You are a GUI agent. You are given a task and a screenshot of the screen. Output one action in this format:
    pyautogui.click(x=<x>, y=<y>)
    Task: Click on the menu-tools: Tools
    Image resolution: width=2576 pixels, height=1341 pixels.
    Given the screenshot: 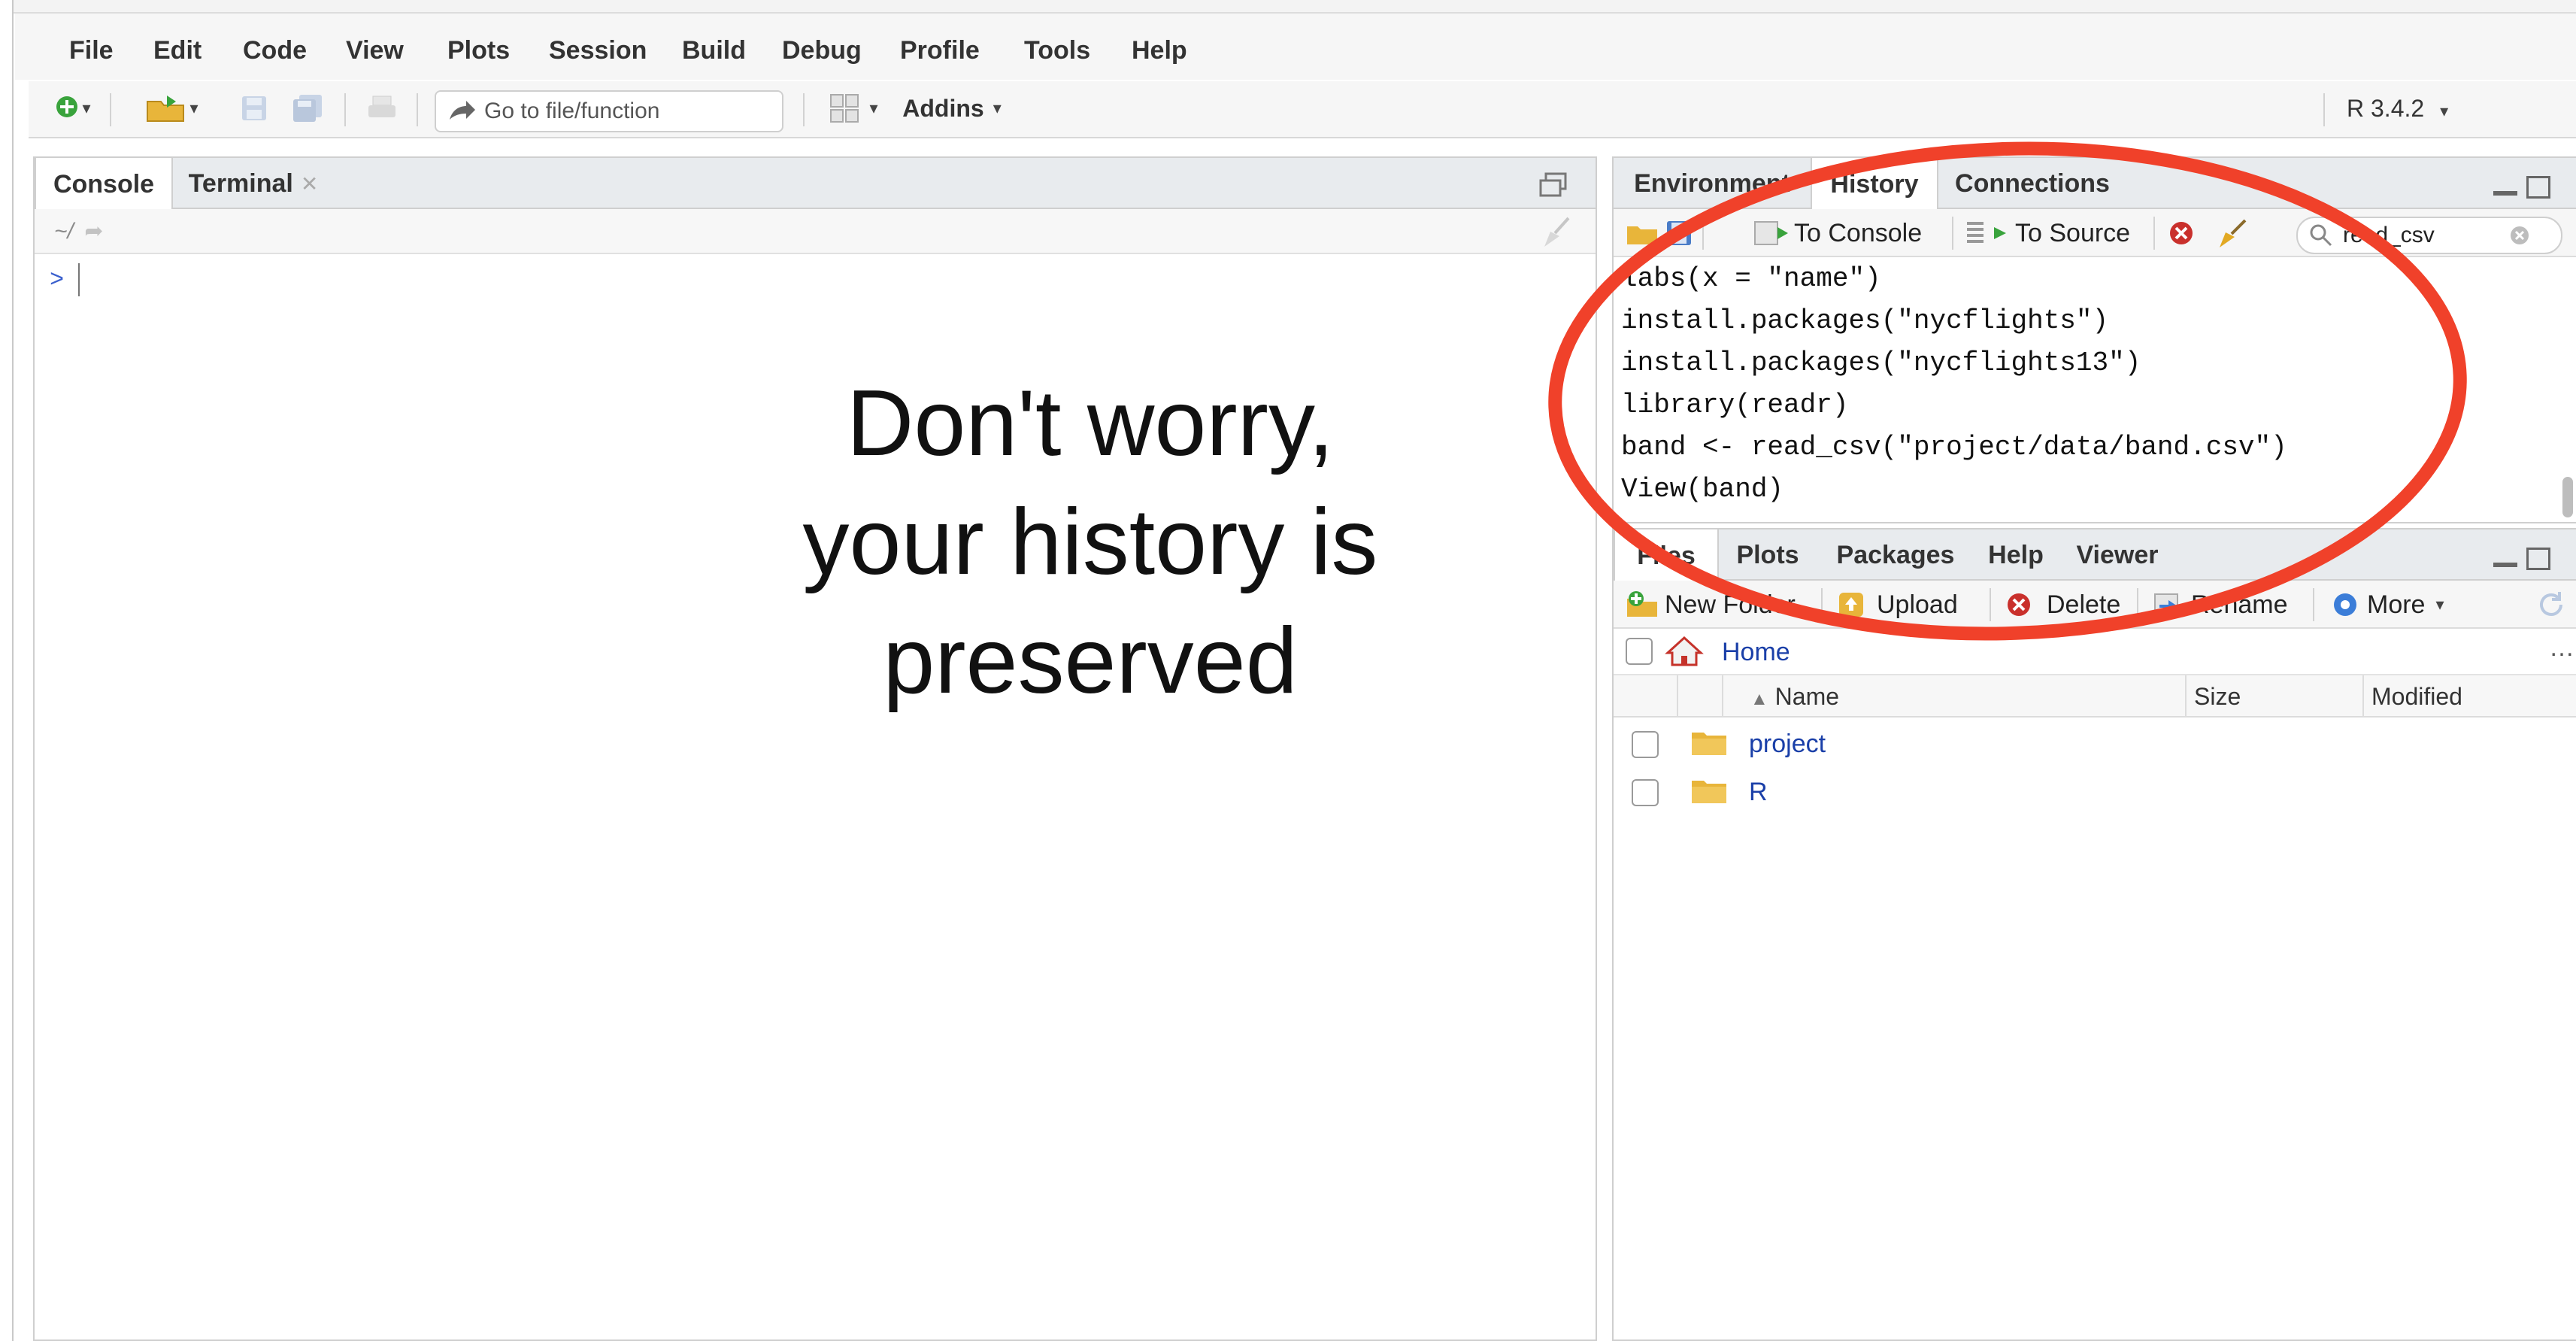 What is the action you would take?
    pyautogui.click(x=1057, y=50)
    